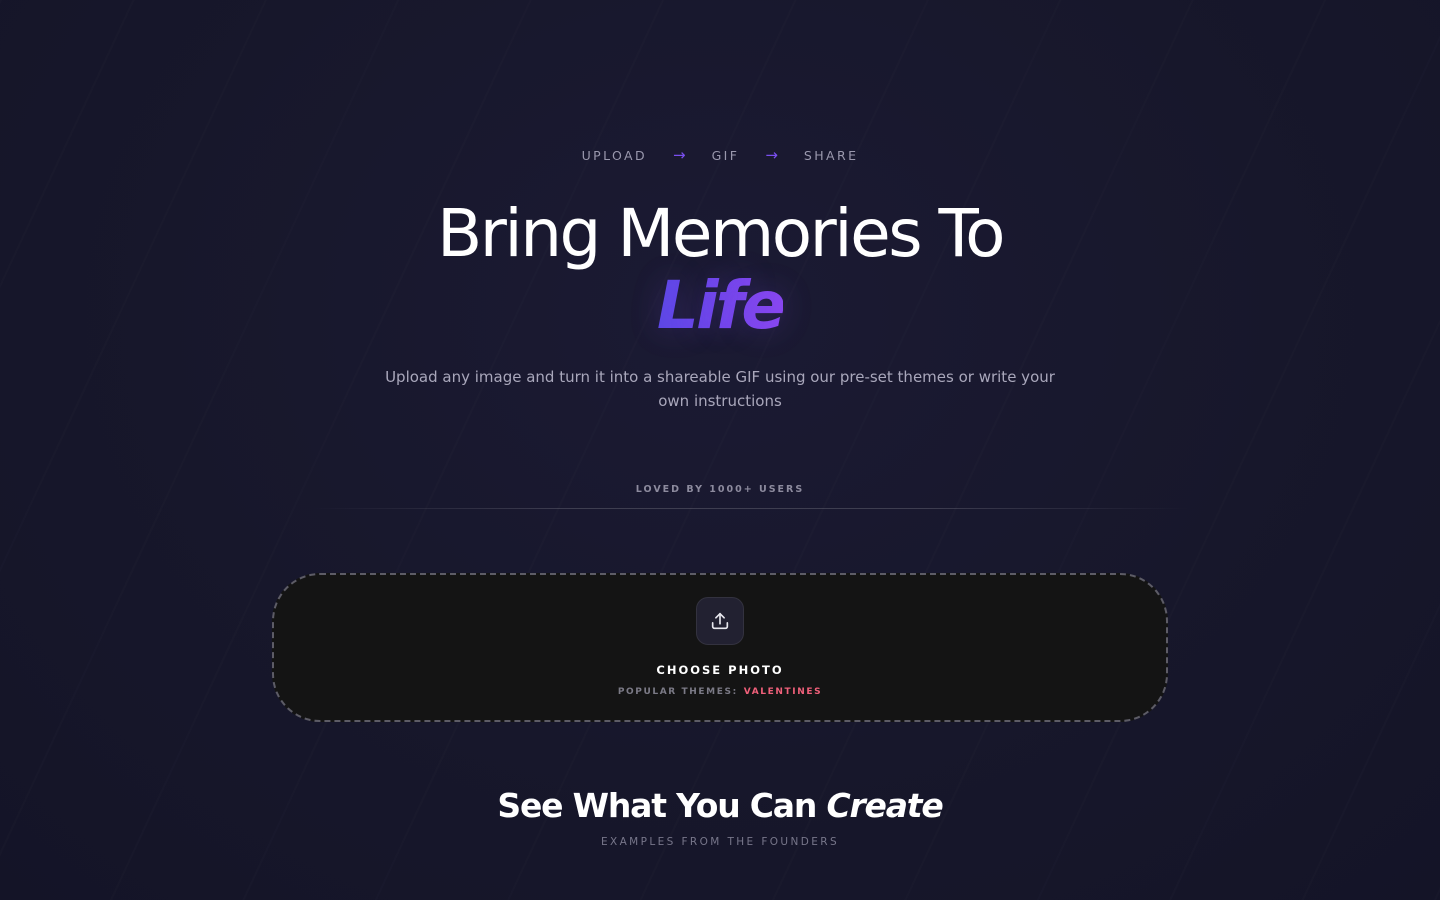 The image size is (1440, 900). Describe the element at coordinates (831, 155) in the screenshot. I see `step-share: SHARE` at that location.